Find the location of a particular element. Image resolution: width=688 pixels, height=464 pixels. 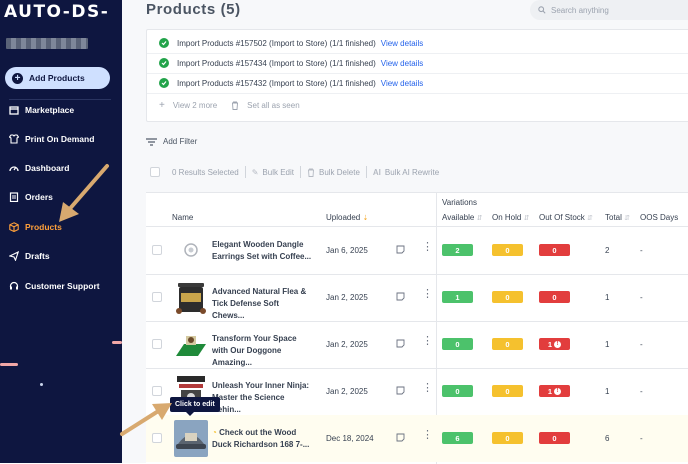

plus-icon: + is located at coordinates (17, 78).